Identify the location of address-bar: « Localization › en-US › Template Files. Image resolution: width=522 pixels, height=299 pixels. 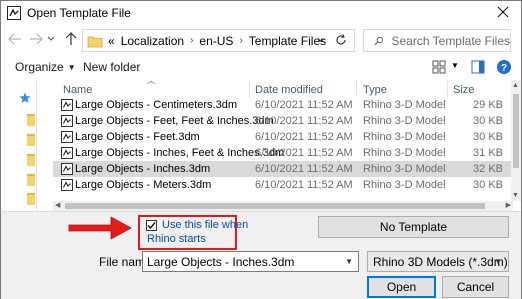
(218, 40).